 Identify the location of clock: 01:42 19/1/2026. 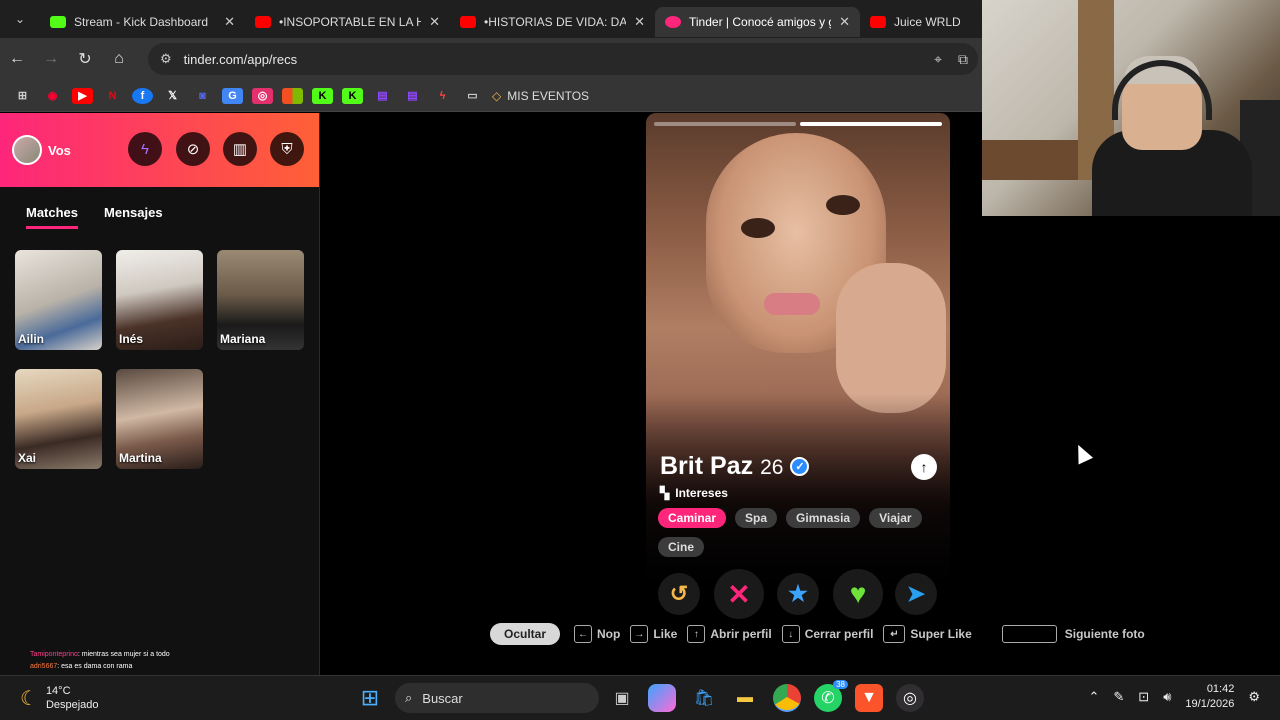
(1209, 697).